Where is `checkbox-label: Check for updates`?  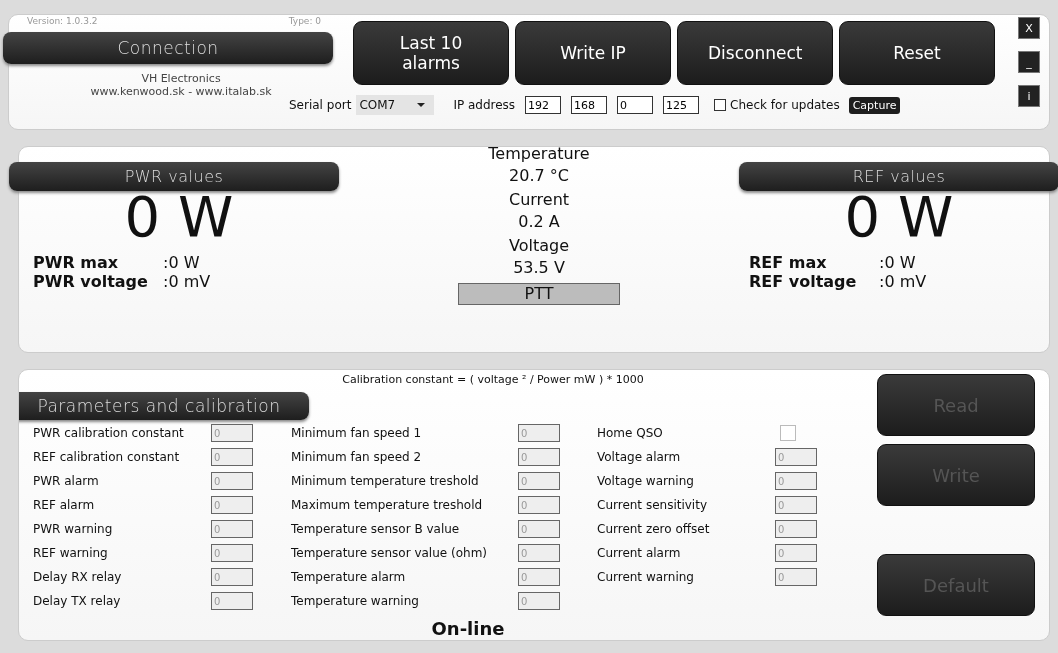 checkbox-label: Check for updates is located at coordinates (785, 105).